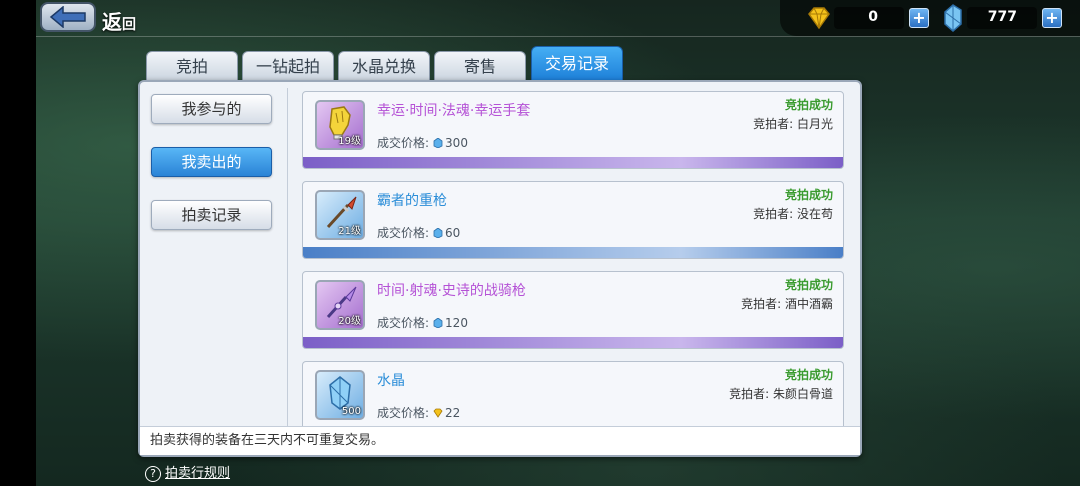  I want to click on price-value: 120, so click(456, 323).